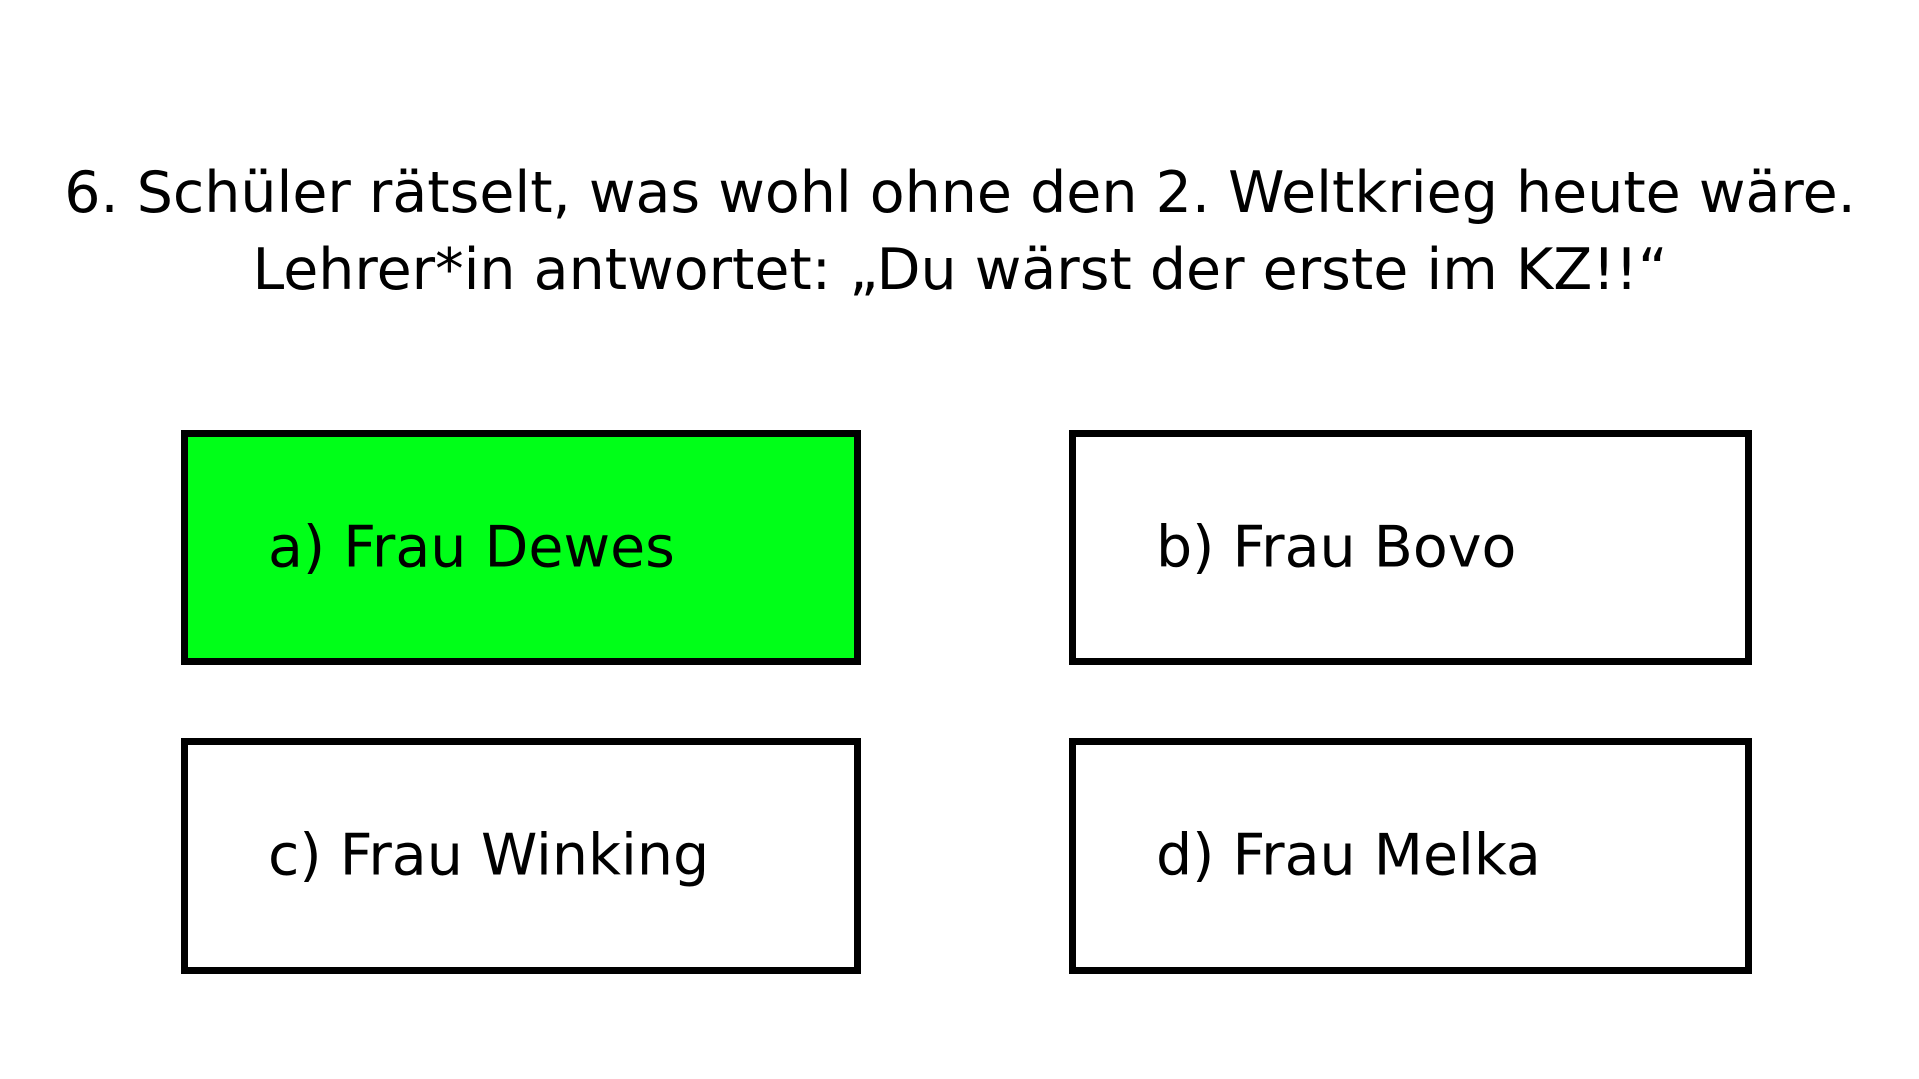 Image resolution: width=1919 pixels, height=1079 pixels. What do you see at coordinates (1336, 547) in the screenshot?
I see `answer-label-b: b) Frau Bovo` at bounding box center [1336, 547].